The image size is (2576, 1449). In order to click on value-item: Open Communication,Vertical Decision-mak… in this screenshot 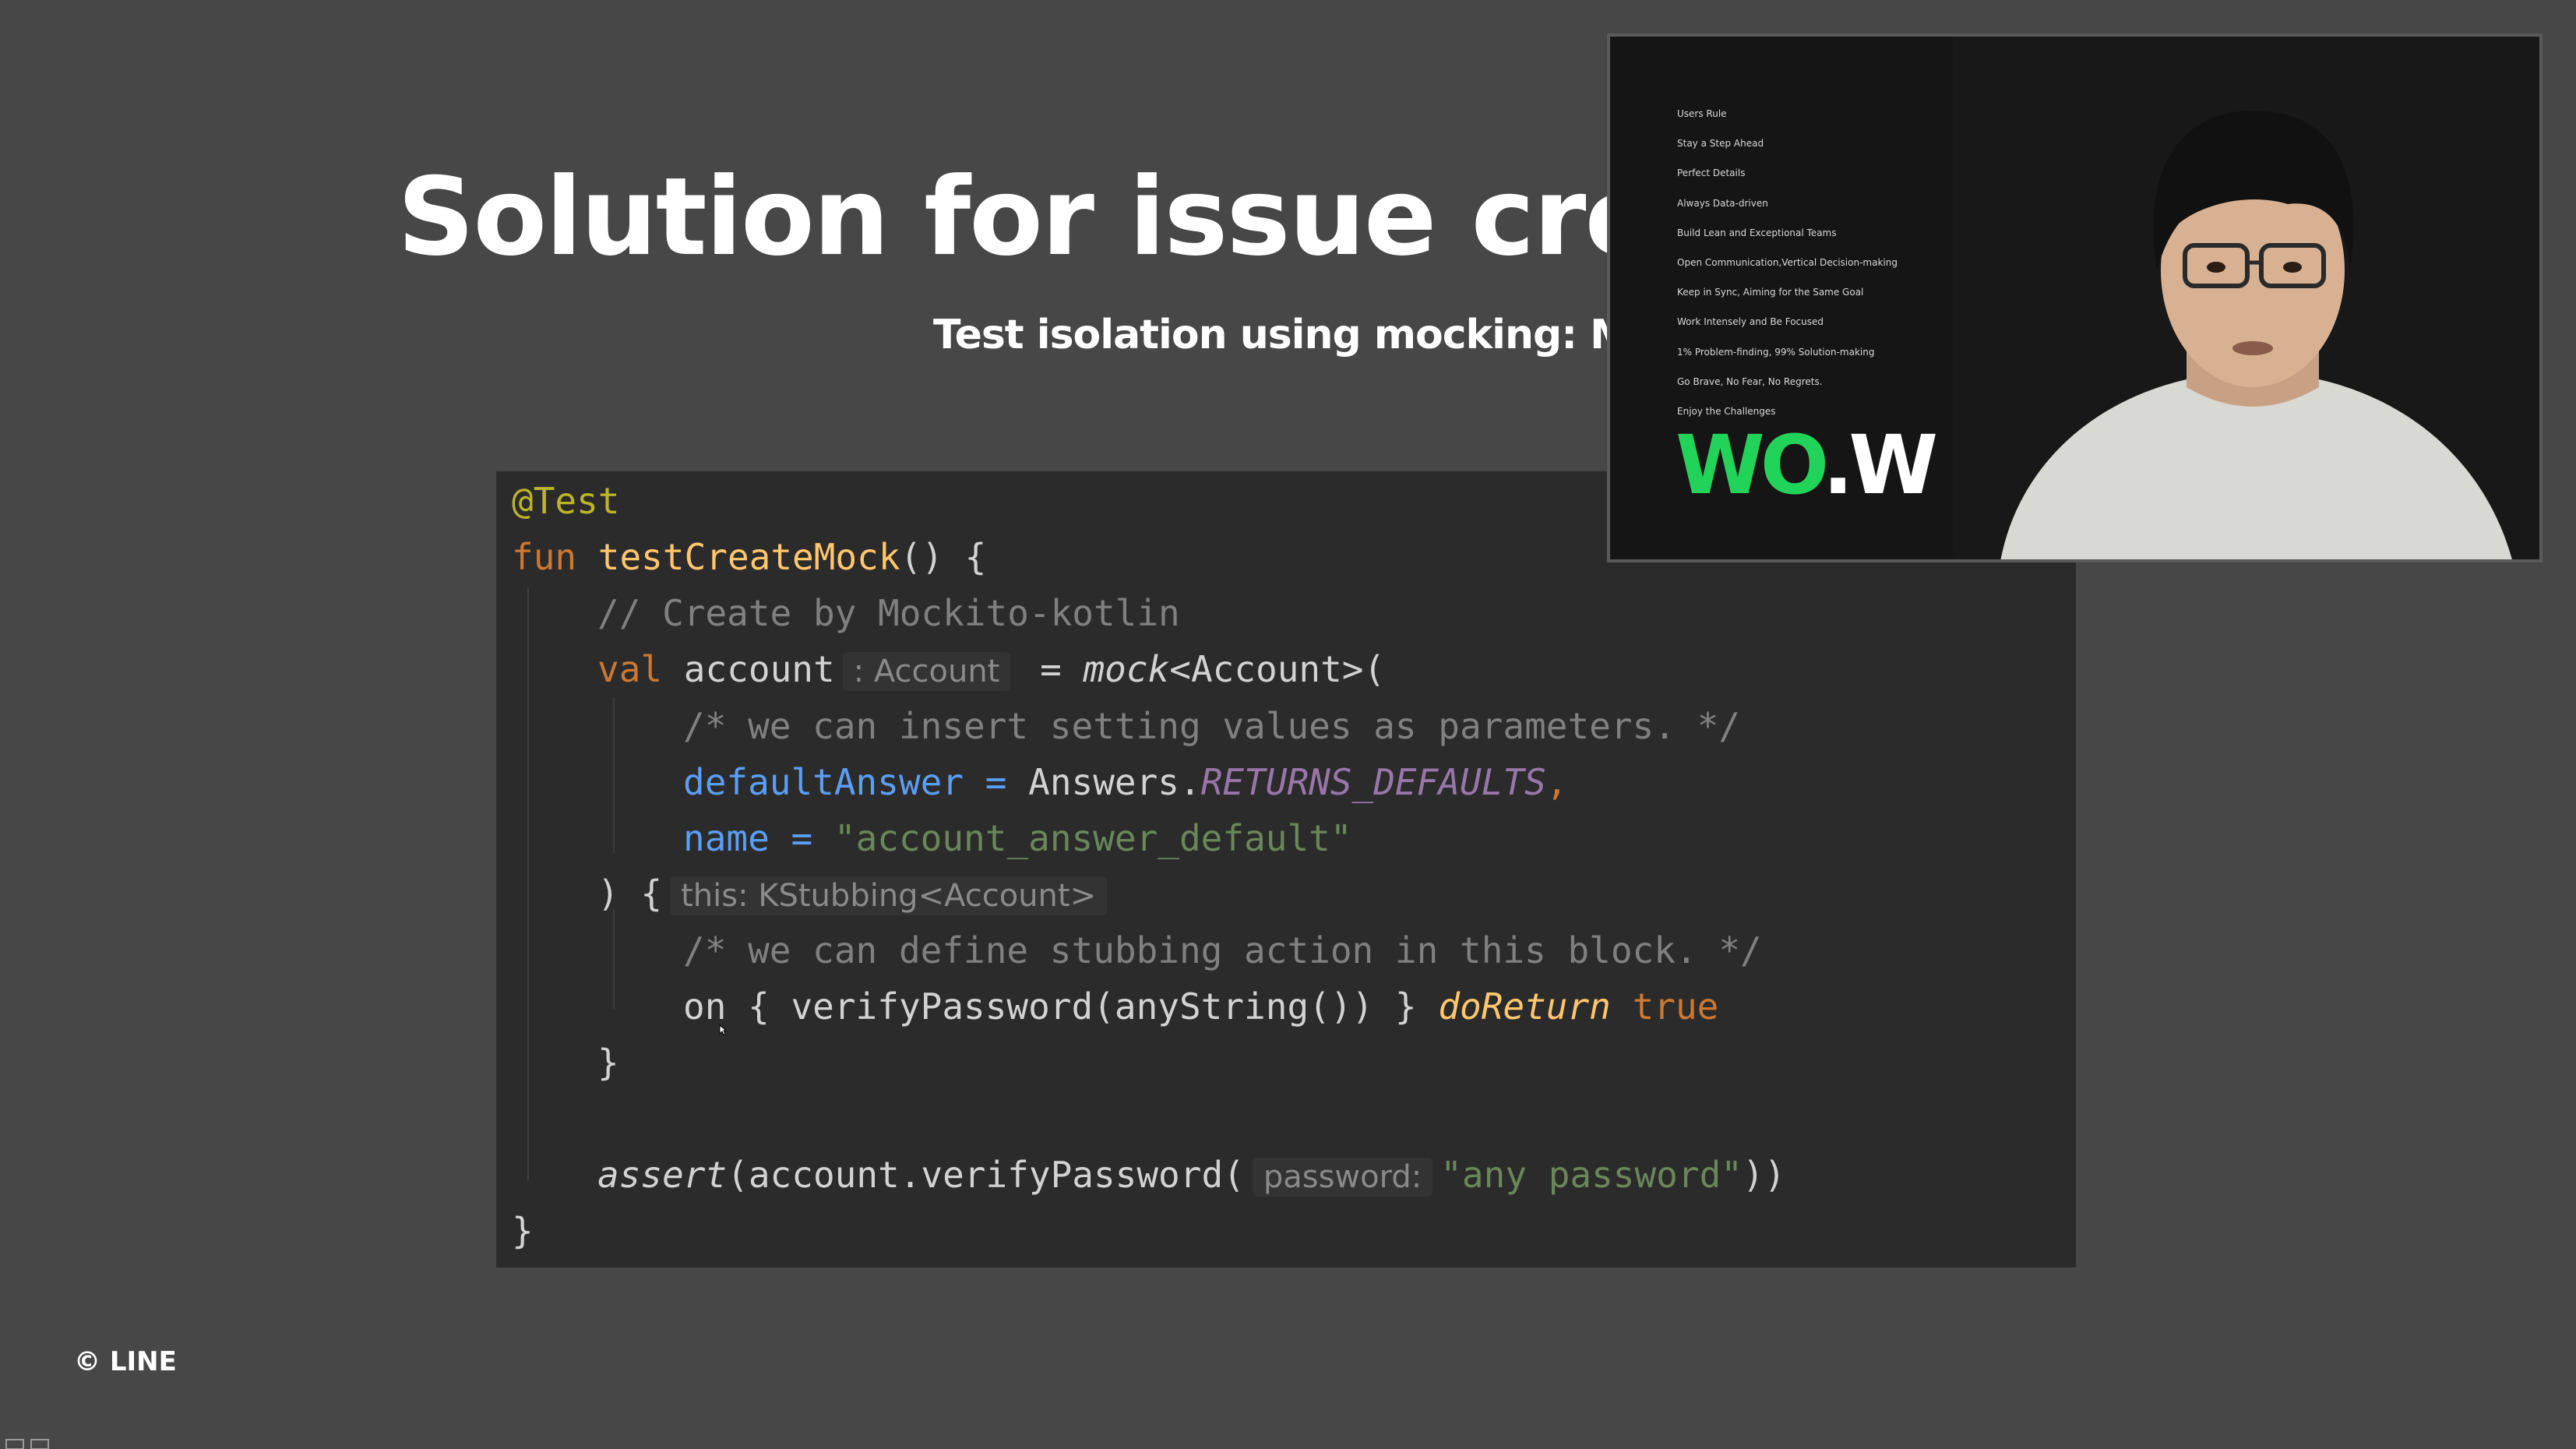, I will do `click(1788, 262)`.